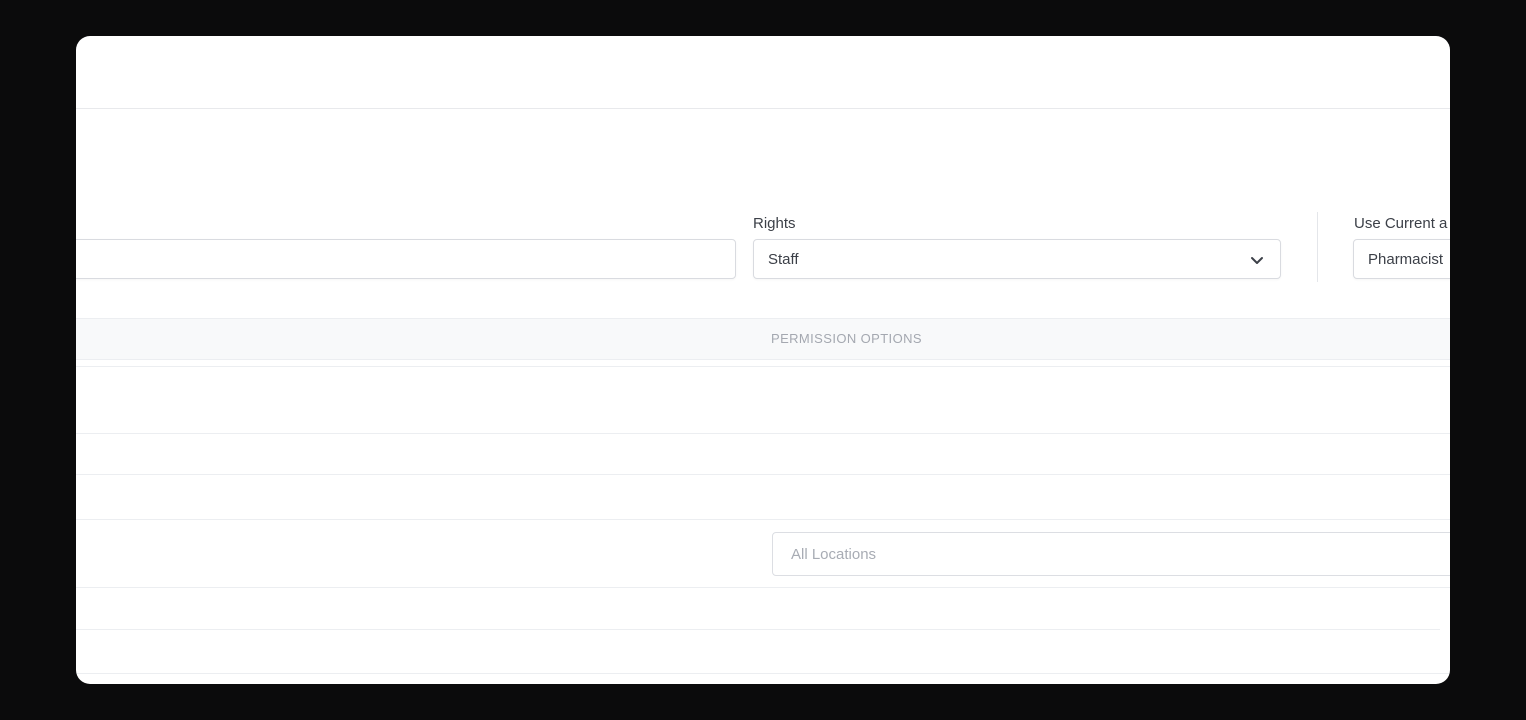 This screenshot has height=720, width=1526. Describe the element at coordinates (783, 259) in the screenshot. I see `rights-selected-value: Staff` at that location.